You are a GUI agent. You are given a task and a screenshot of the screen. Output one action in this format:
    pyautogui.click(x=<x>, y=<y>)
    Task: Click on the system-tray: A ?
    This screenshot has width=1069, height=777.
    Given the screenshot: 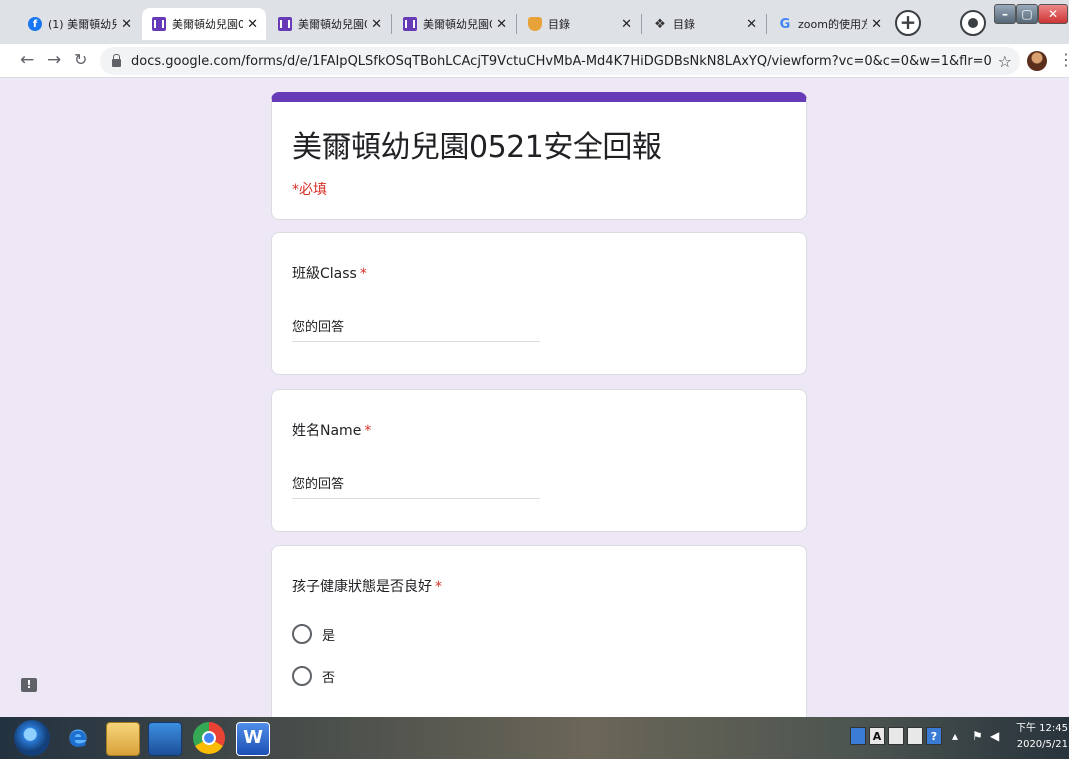 What is the action you would take?
    pyautogui.click(x=896, y=736)
    